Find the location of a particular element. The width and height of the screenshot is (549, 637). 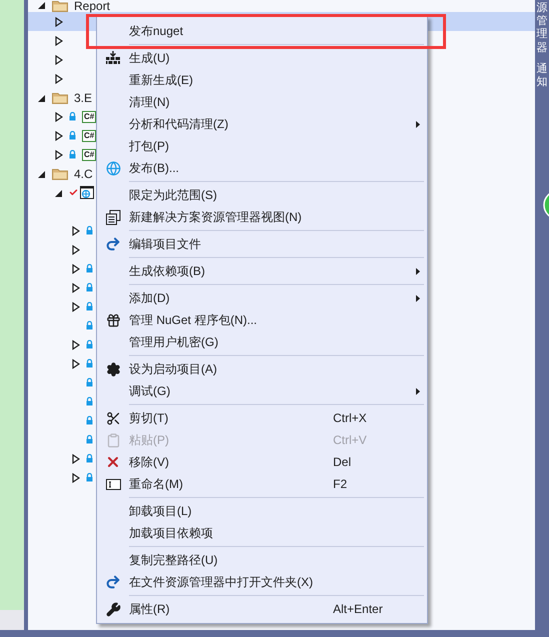

tree-item-label: 4.C is located at coordinates (83, 174).